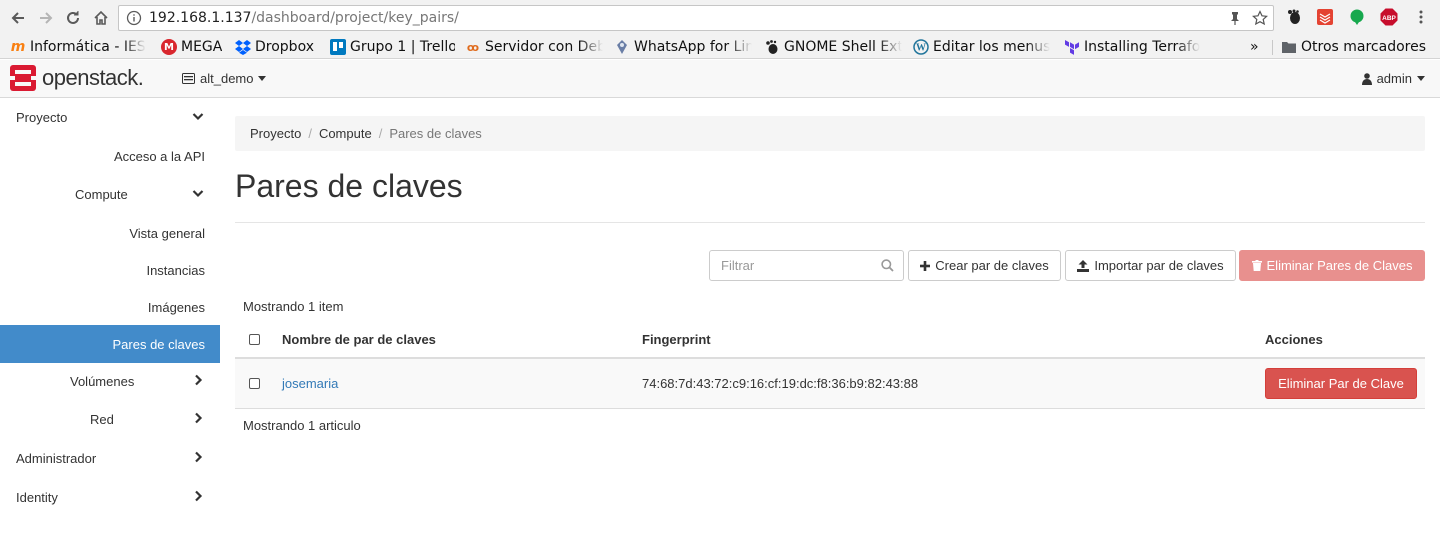 The image size is (1440, 537). Describe the element at coordinates (1294, 339) in the screenshot. I see `column-header-actions: Acciones` at that location.